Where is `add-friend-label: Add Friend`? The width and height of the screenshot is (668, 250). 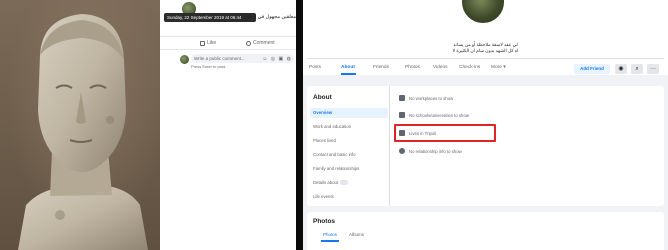
add-friend-label: Add Friend is located at coordinates (592, 68).